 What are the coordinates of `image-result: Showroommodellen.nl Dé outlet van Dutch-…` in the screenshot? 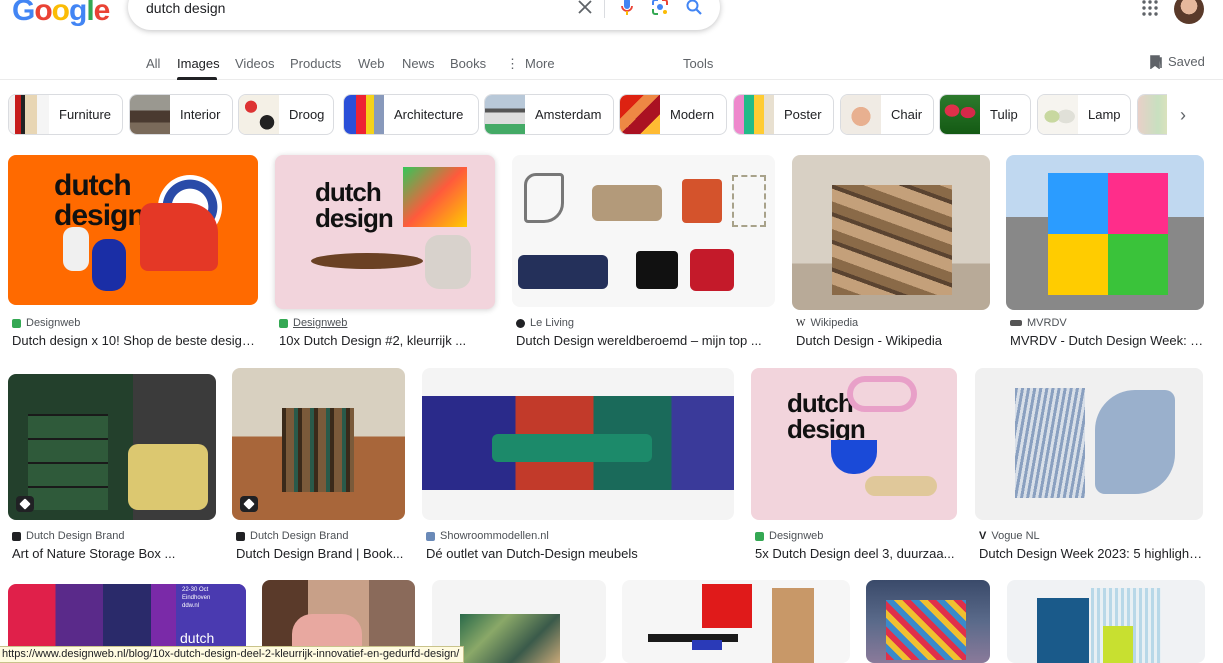 It's located at (579, 466).